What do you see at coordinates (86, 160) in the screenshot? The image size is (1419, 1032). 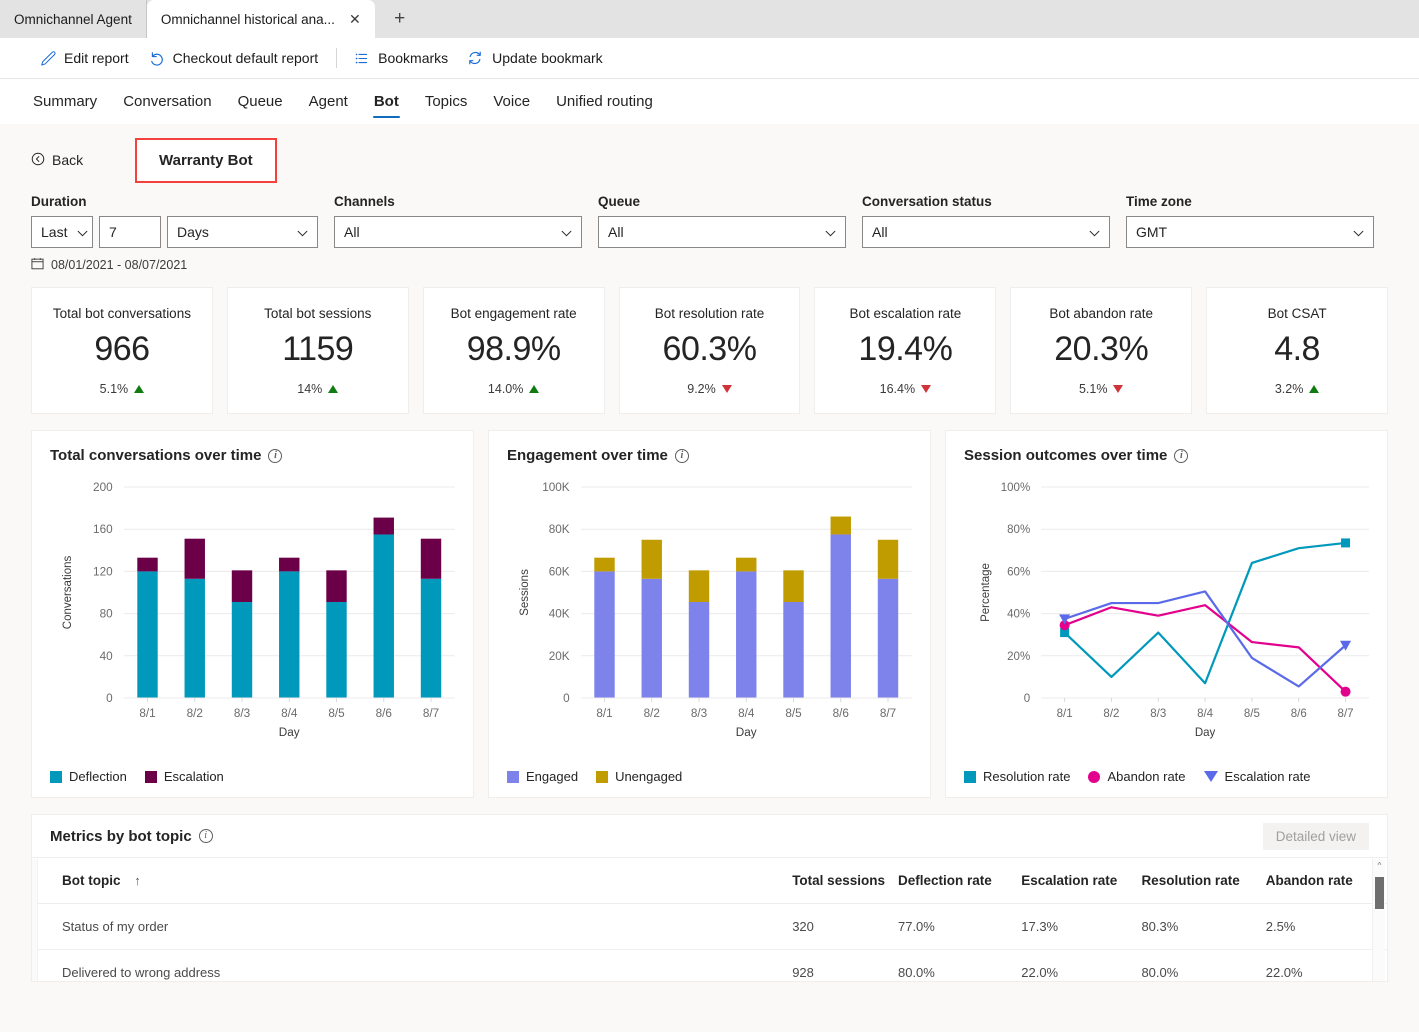 I see `back-button: Back` at bounding box center [86, 160].